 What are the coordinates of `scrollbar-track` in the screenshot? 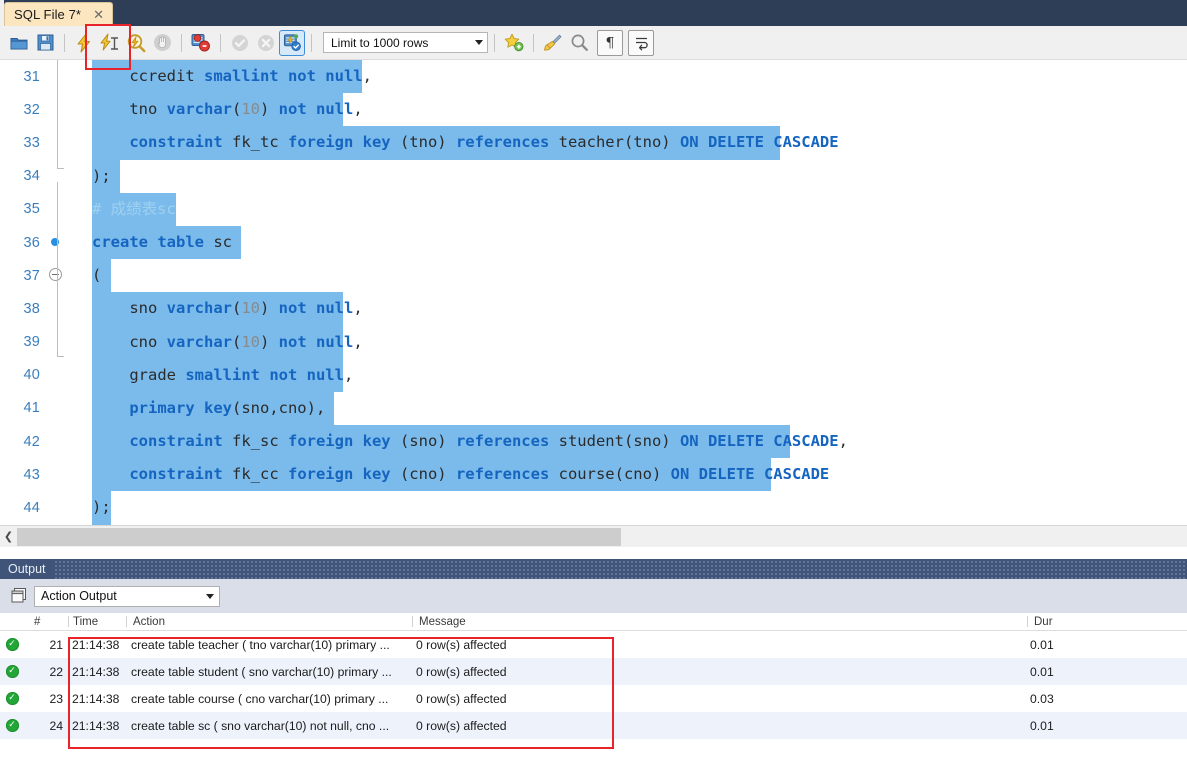 It's located at (602, 536).